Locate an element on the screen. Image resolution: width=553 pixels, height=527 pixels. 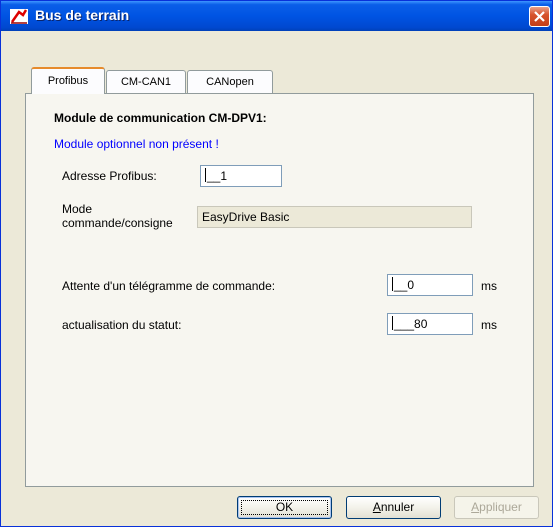
close-button is located at coordinates (539, 16).